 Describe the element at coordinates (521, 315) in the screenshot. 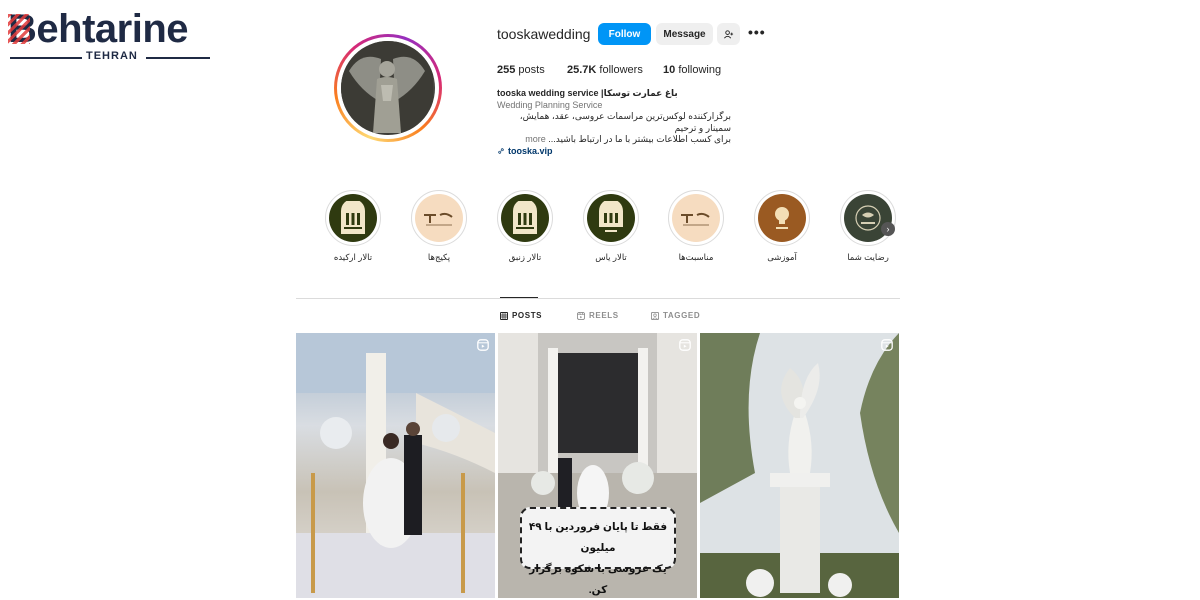

I see `tab-posts: POSTS` at that location.